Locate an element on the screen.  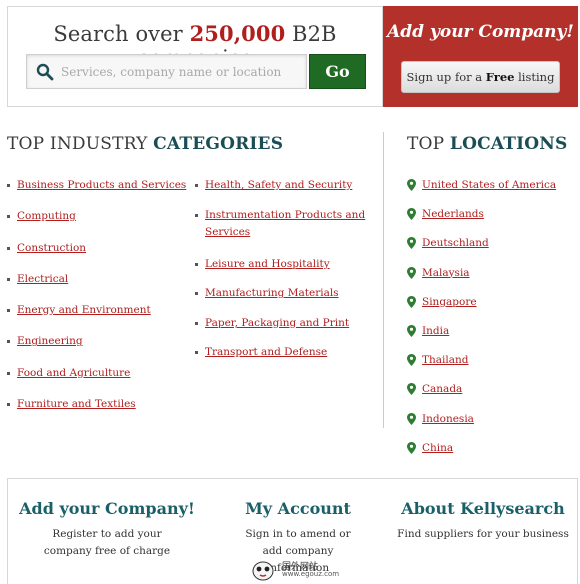
category-link: Food and Agriculture is located at coordinates (73, 373).